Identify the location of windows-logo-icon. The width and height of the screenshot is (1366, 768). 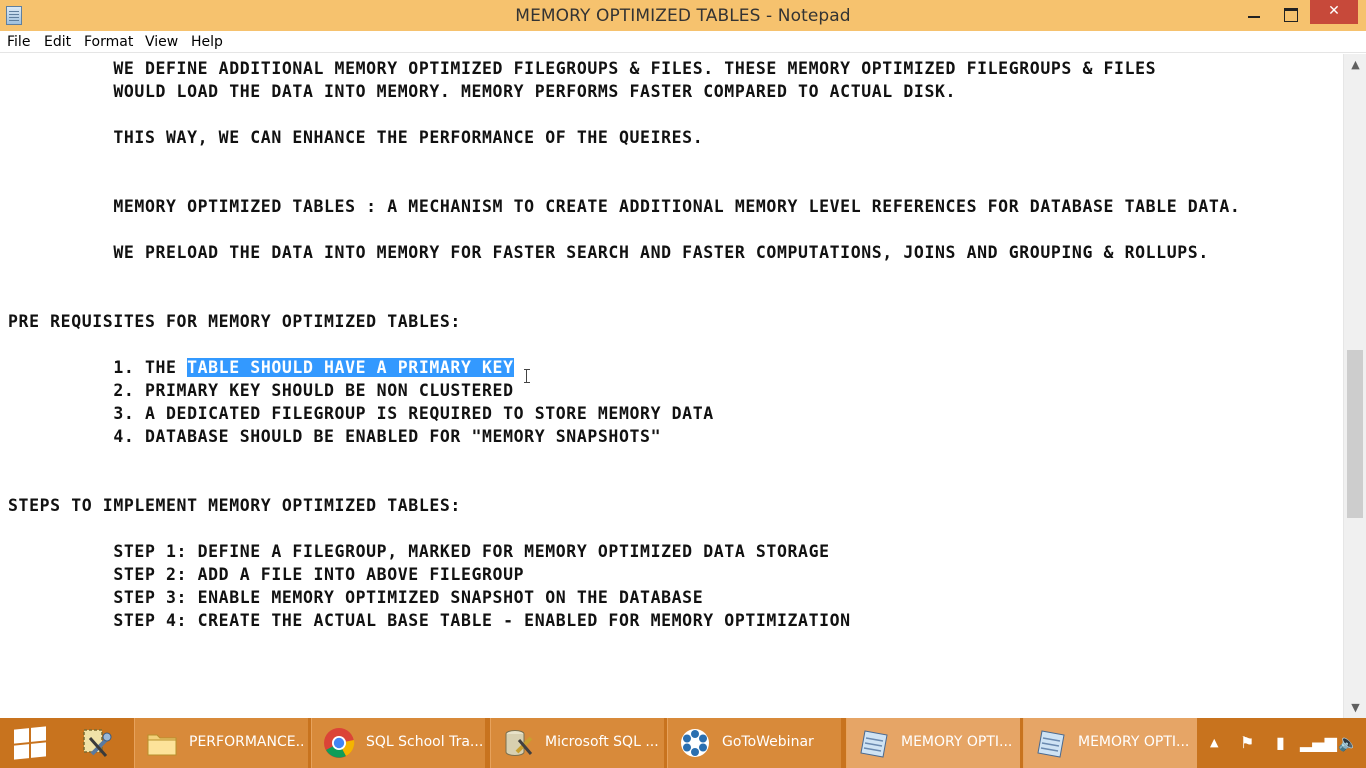
(30, 743).